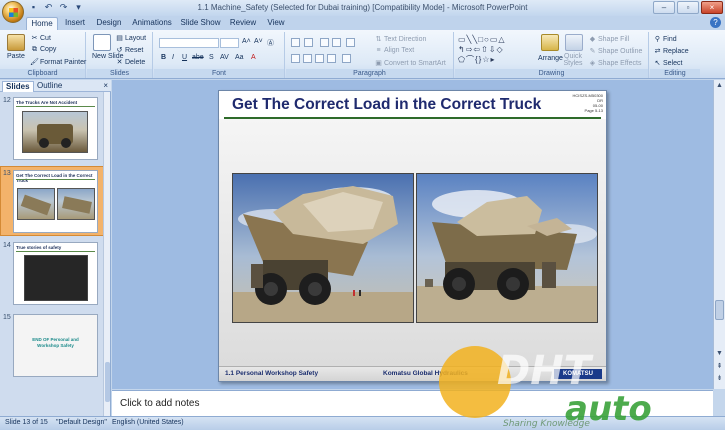 The image size is (725, 430). What do you see at coordinates (324, 42) in the screenshot?
I see `decrease-indent-icon` at bounding box center [324, 42].